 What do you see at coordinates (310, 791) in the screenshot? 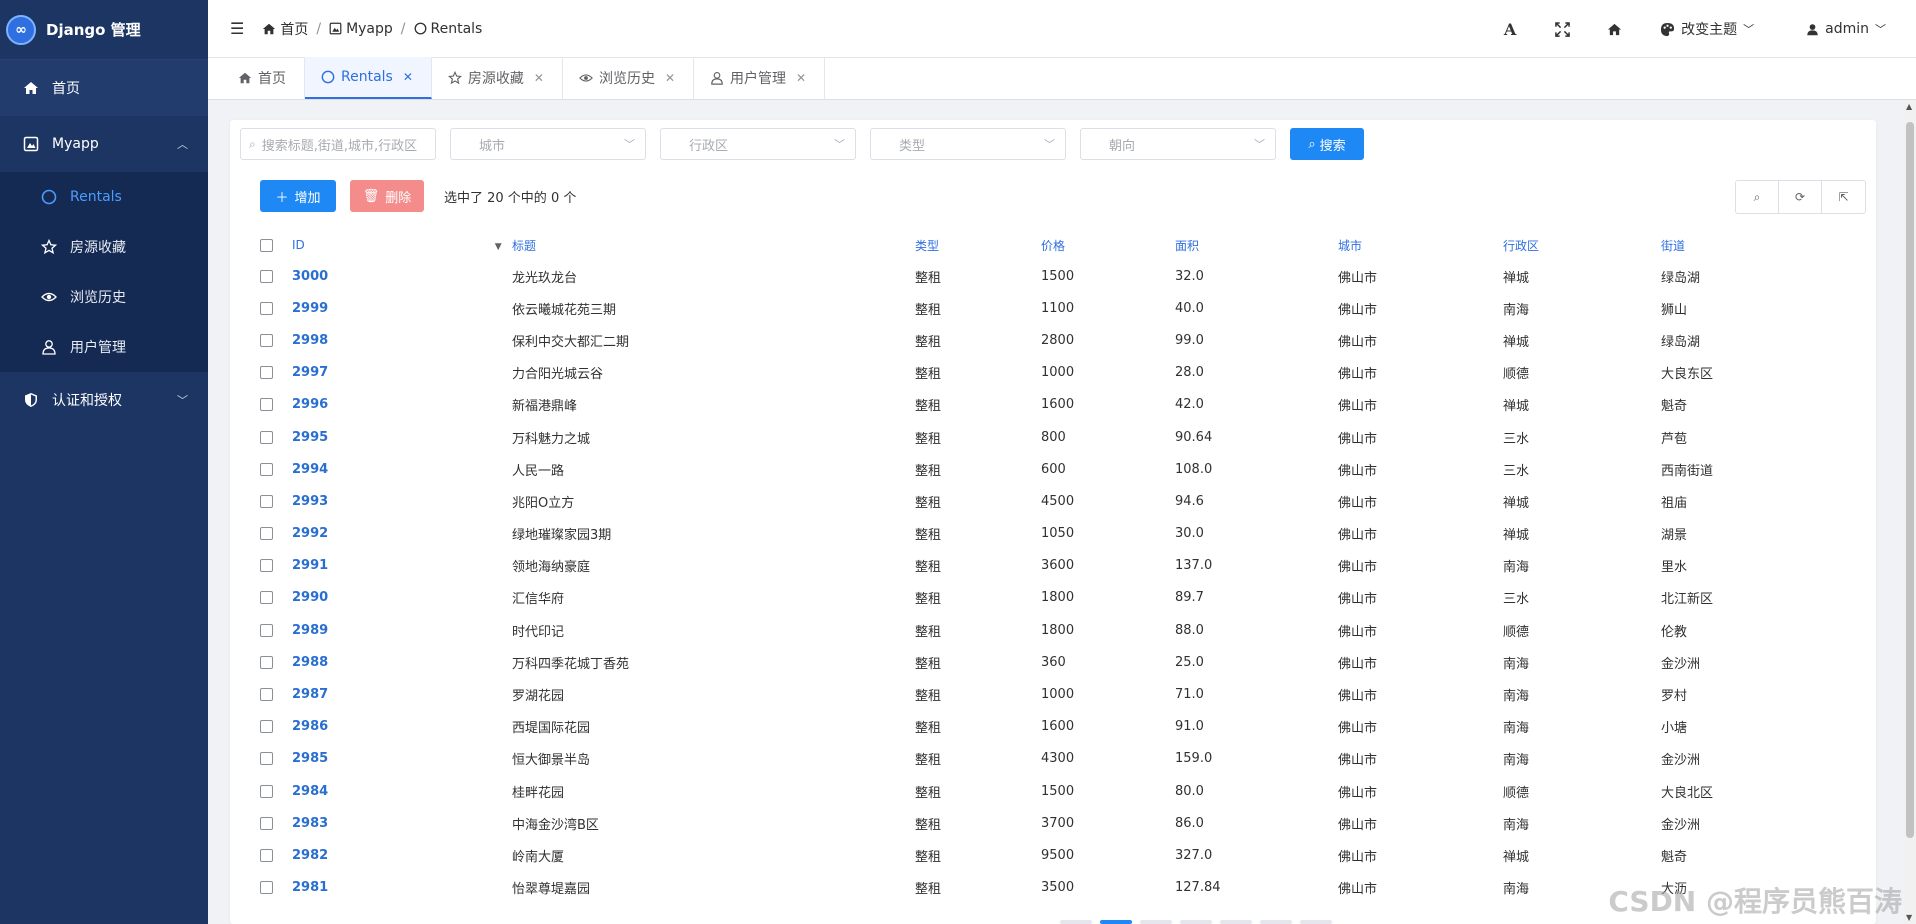
I see `row-id-link: 2984` at bounding box center [310, 791].